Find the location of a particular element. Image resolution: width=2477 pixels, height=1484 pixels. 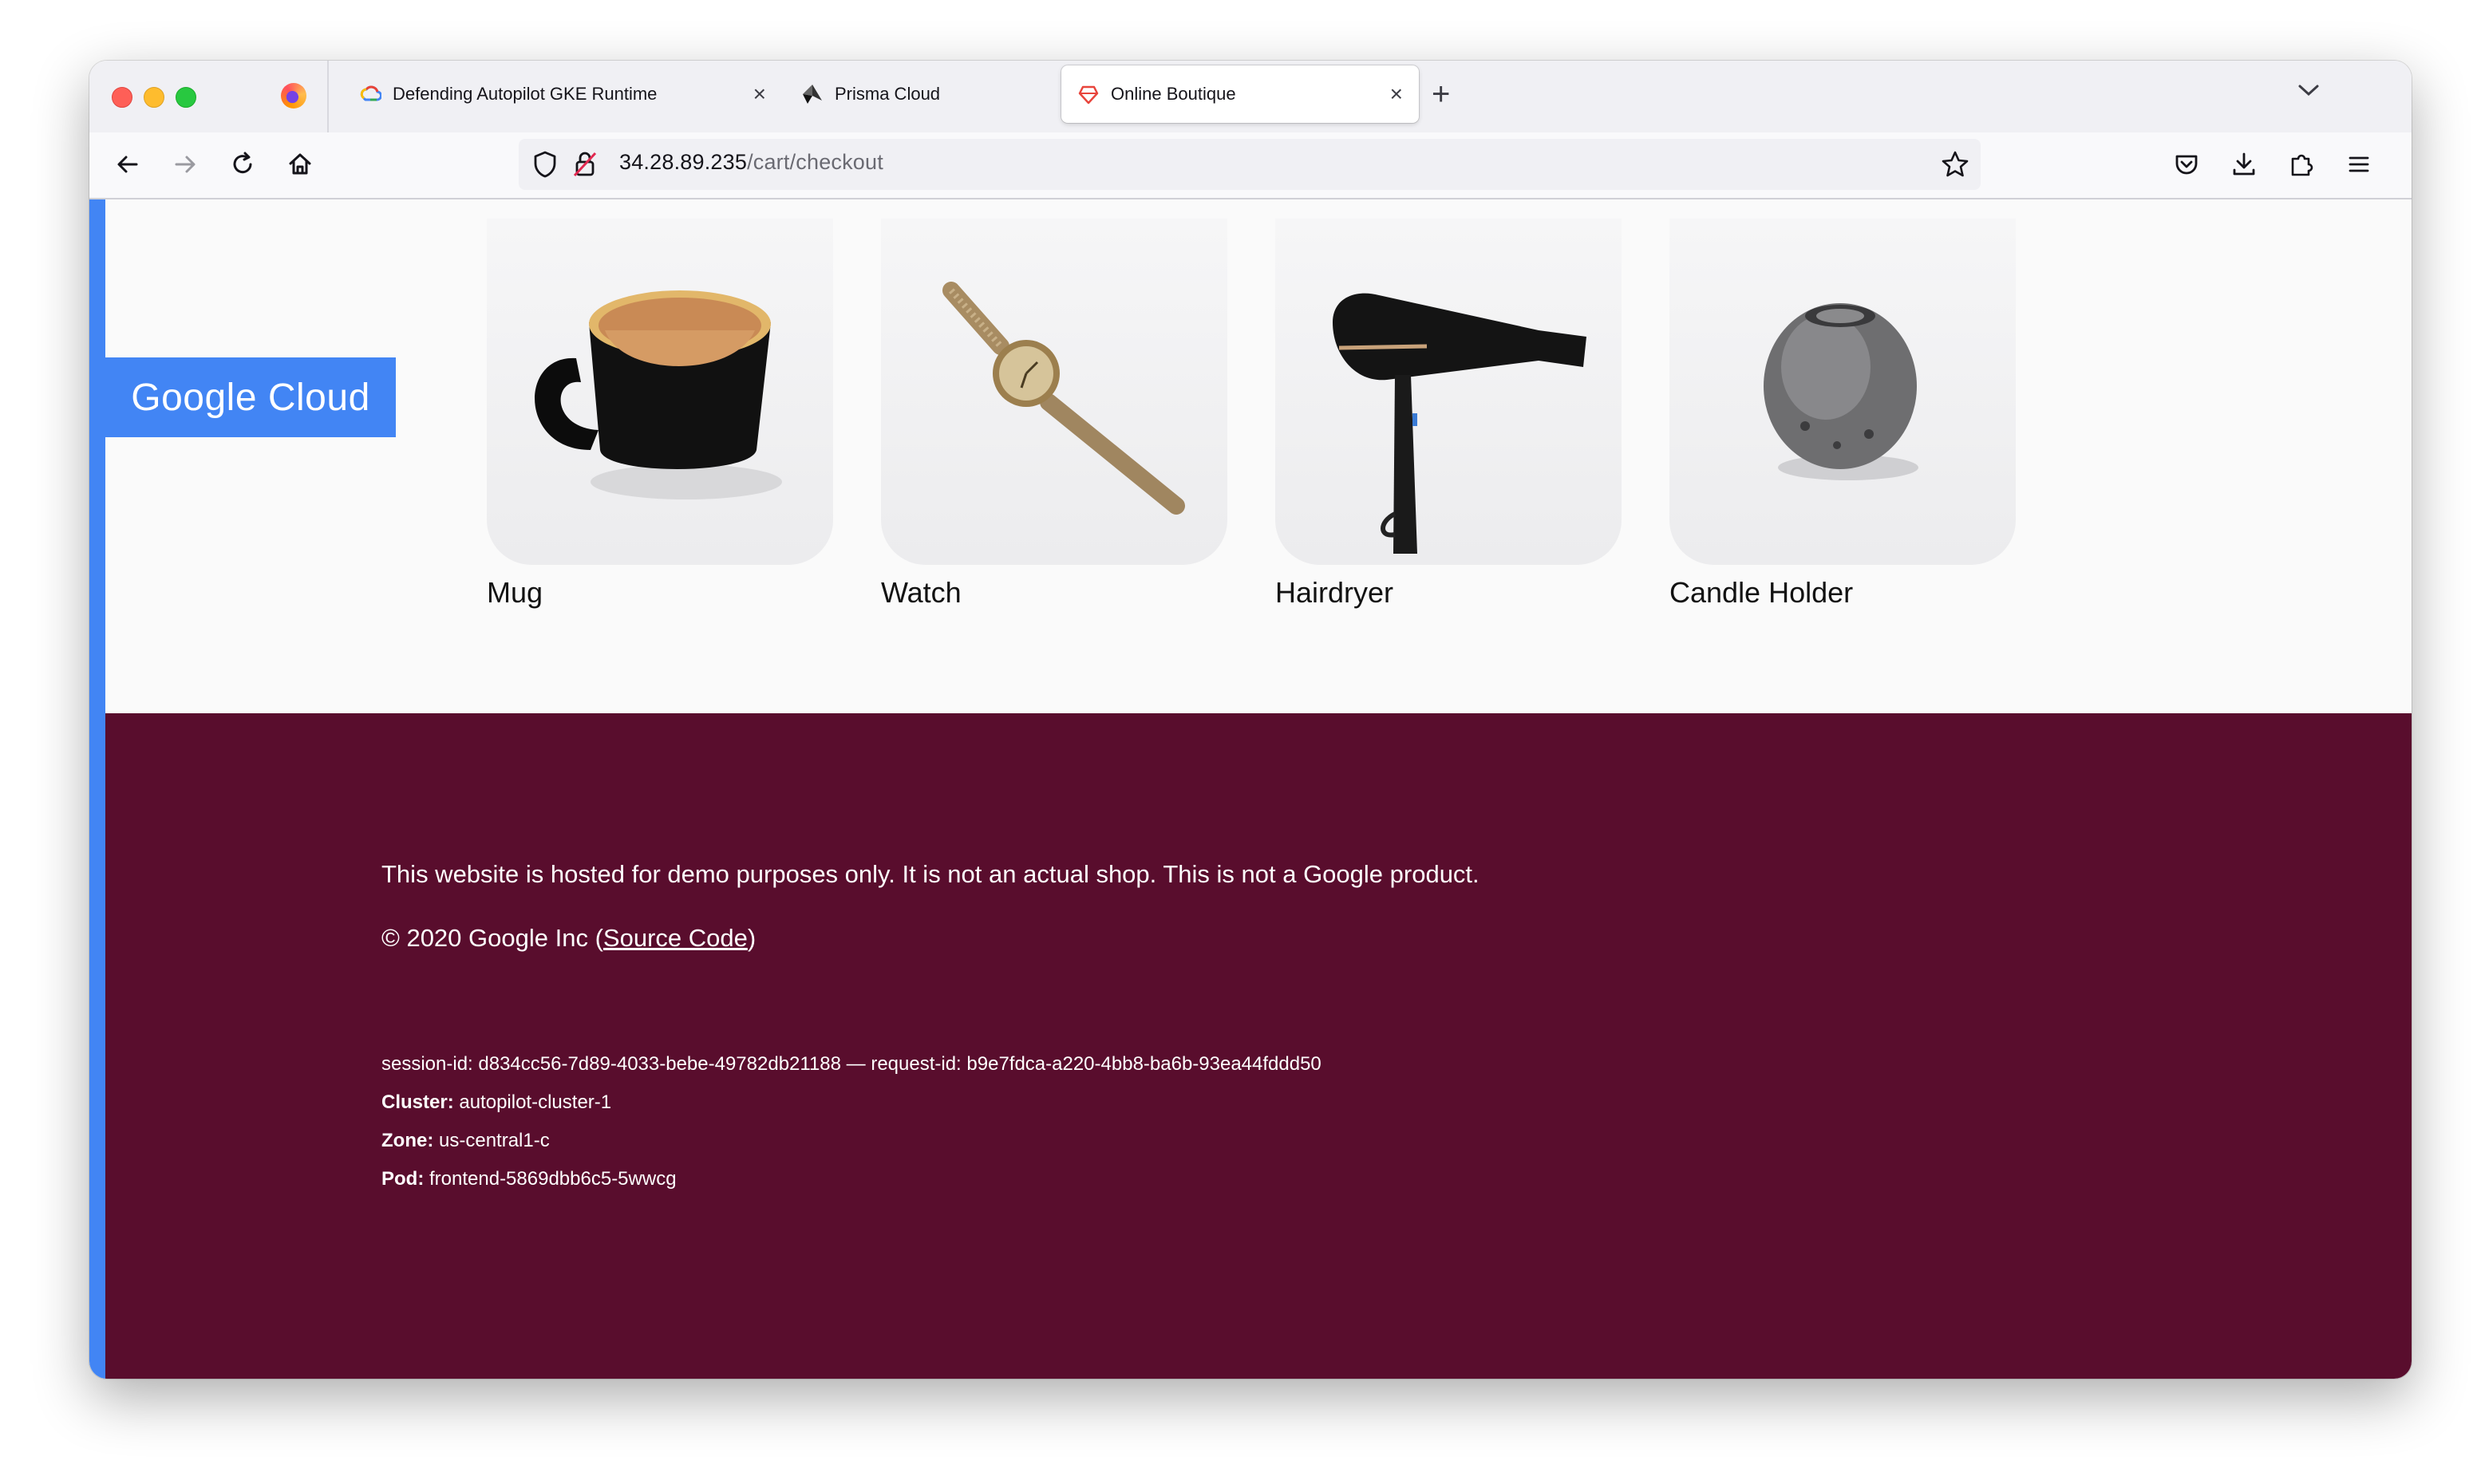

product-image-mug is located at coordinates (660, 392).